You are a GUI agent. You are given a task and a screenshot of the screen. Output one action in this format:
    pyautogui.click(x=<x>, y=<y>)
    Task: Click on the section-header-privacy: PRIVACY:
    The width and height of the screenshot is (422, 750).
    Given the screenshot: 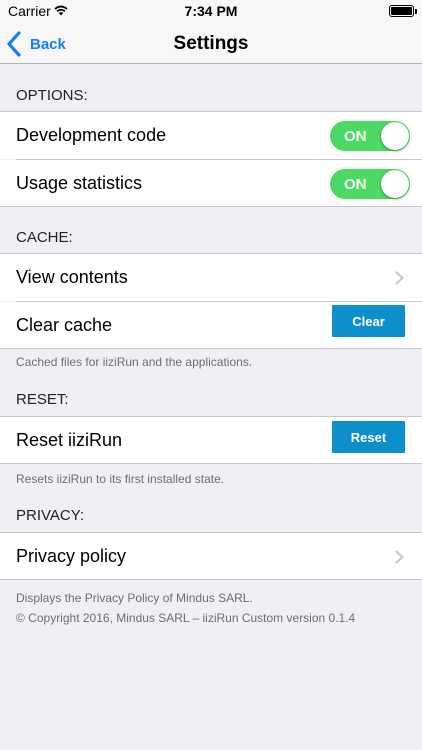 What is the action you would take?
    pyautogui.click(x=50, y=515)
    